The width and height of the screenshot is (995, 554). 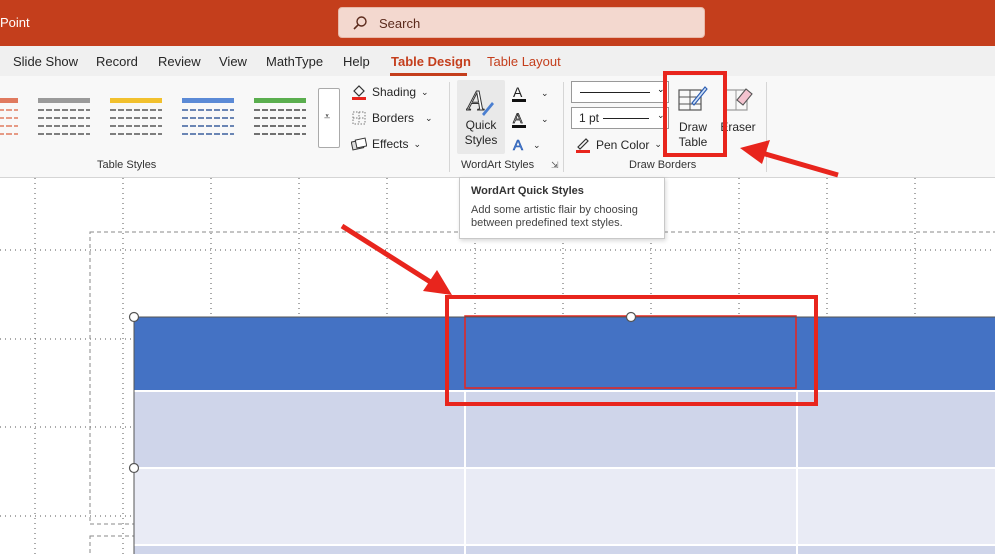 I want to click on shading-label: Shading, so click(x=394, y=92).